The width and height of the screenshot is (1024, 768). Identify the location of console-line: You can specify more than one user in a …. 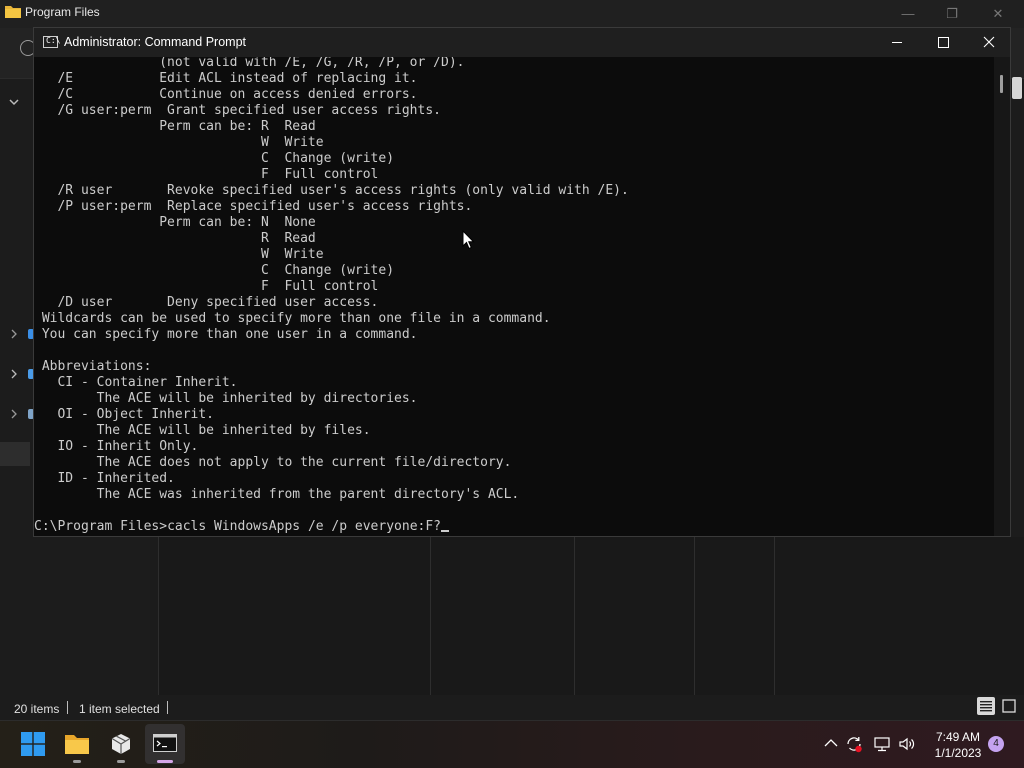
(226, 334).